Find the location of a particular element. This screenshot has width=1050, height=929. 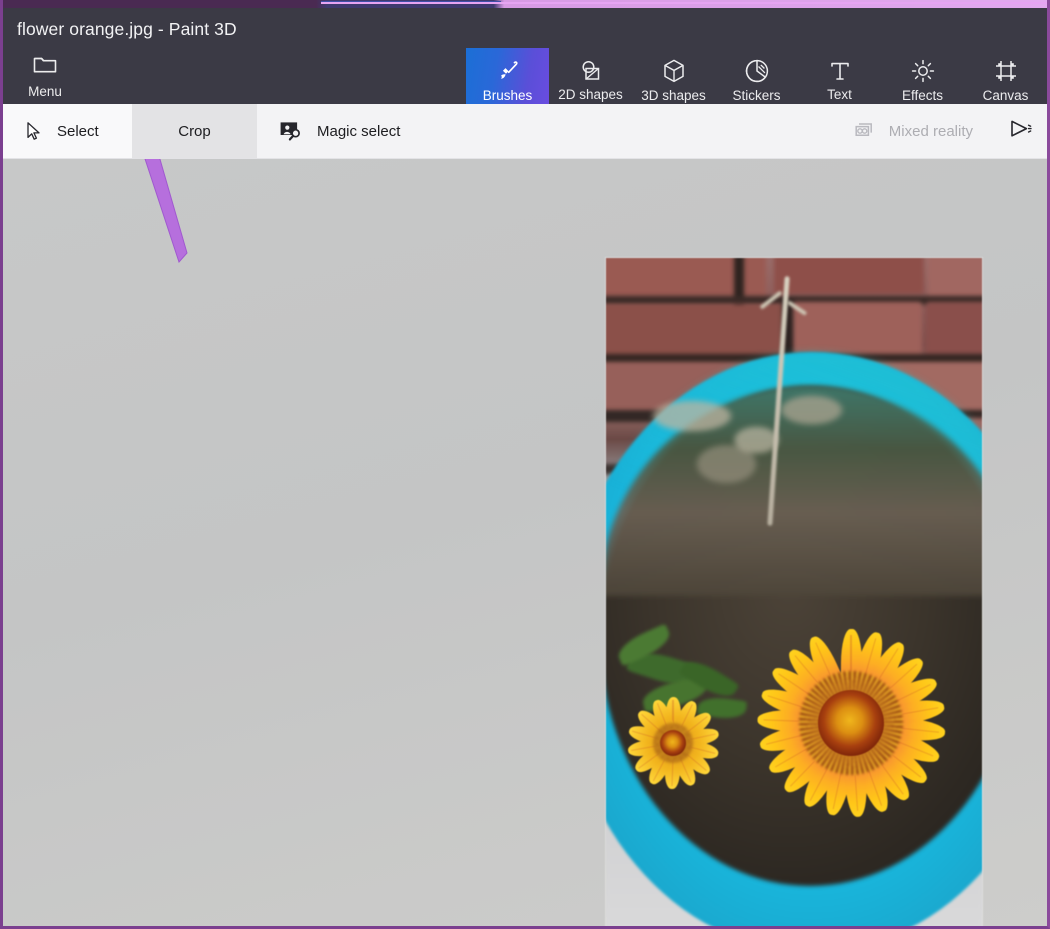

tab-2d-shapes: 2D shapes is located at coordinates (590, 80).